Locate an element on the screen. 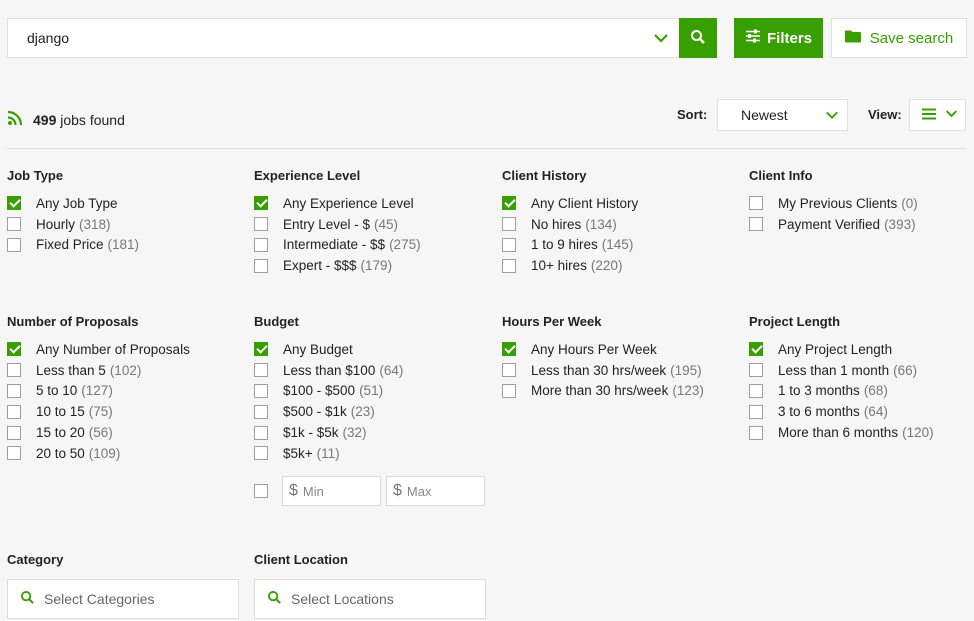  filter-option: Expert - $$$ (179) is located at coordinates (337, 265).